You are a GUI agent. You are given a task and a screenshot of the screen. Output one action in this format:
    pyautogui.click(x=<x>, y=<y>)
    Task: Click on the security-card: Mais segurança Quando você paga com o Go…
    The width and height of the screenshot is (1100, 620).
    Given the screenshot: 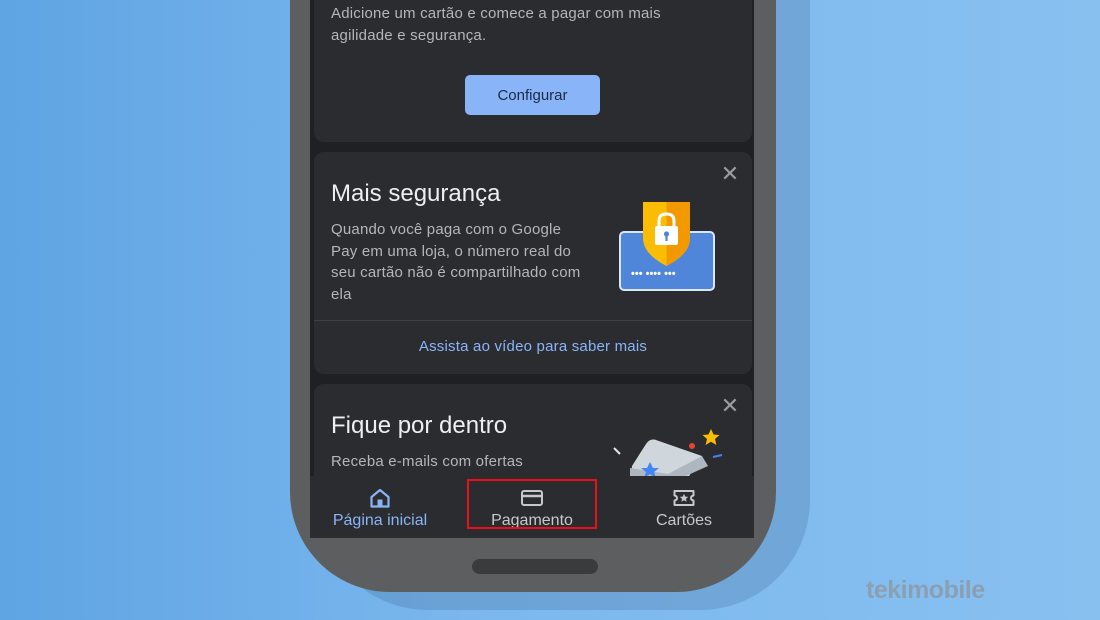 What is the action you would take?
    pyautogui.click(x=533, y=263)
    